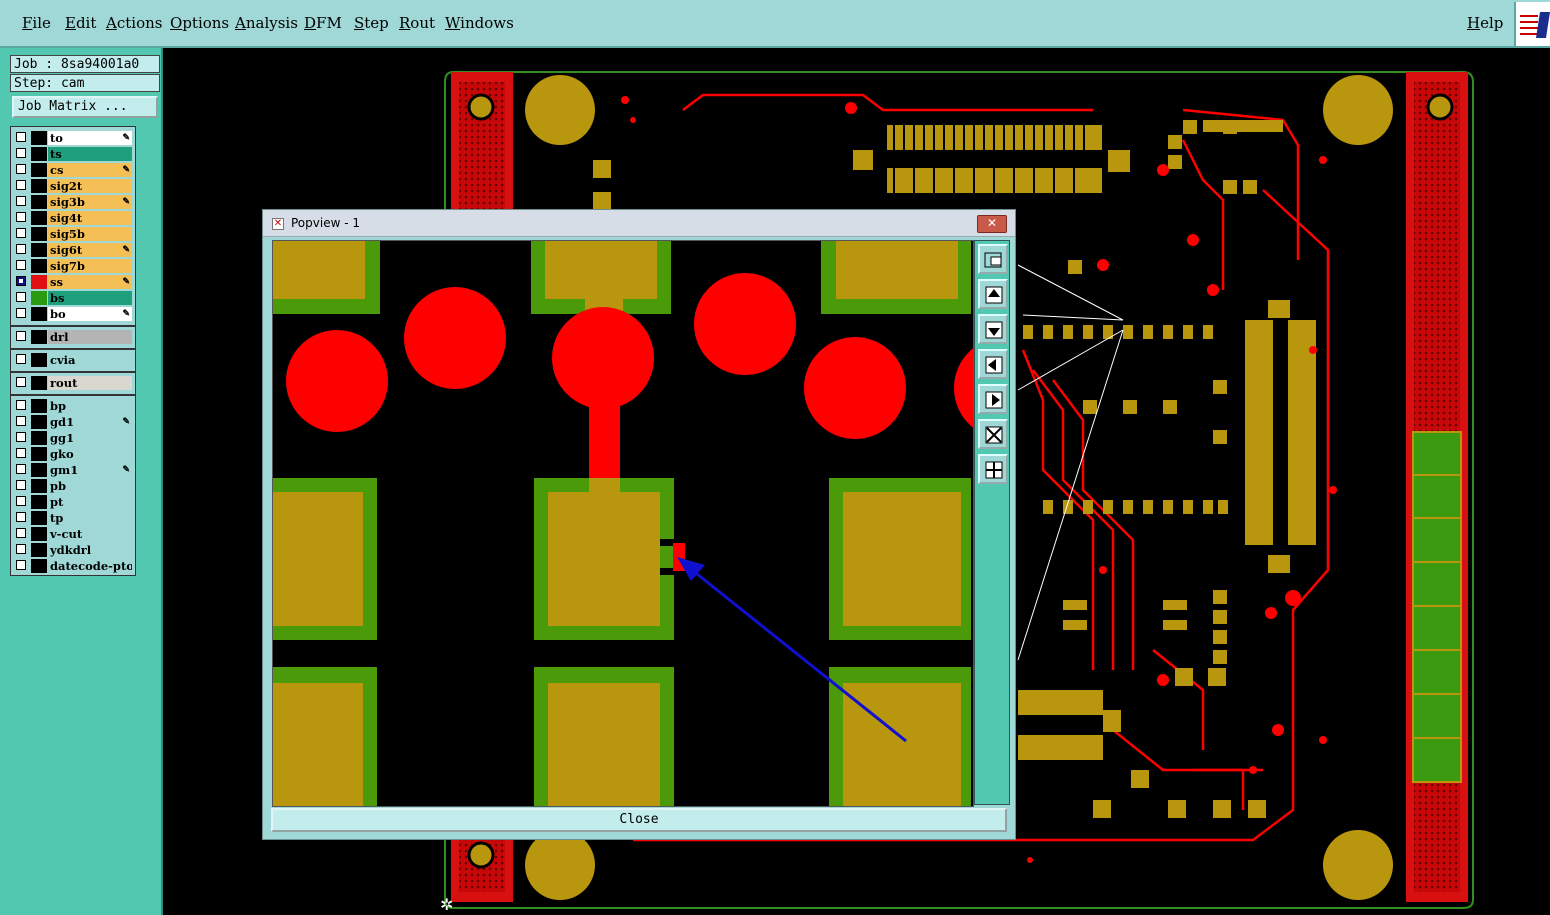 Image resolution: width=1550 pixels, height=915 pixels. What do you see at coordinates (90, 218) in the screenshot?
I see `layer-name: sig4t` at bounding box center [90, 218].